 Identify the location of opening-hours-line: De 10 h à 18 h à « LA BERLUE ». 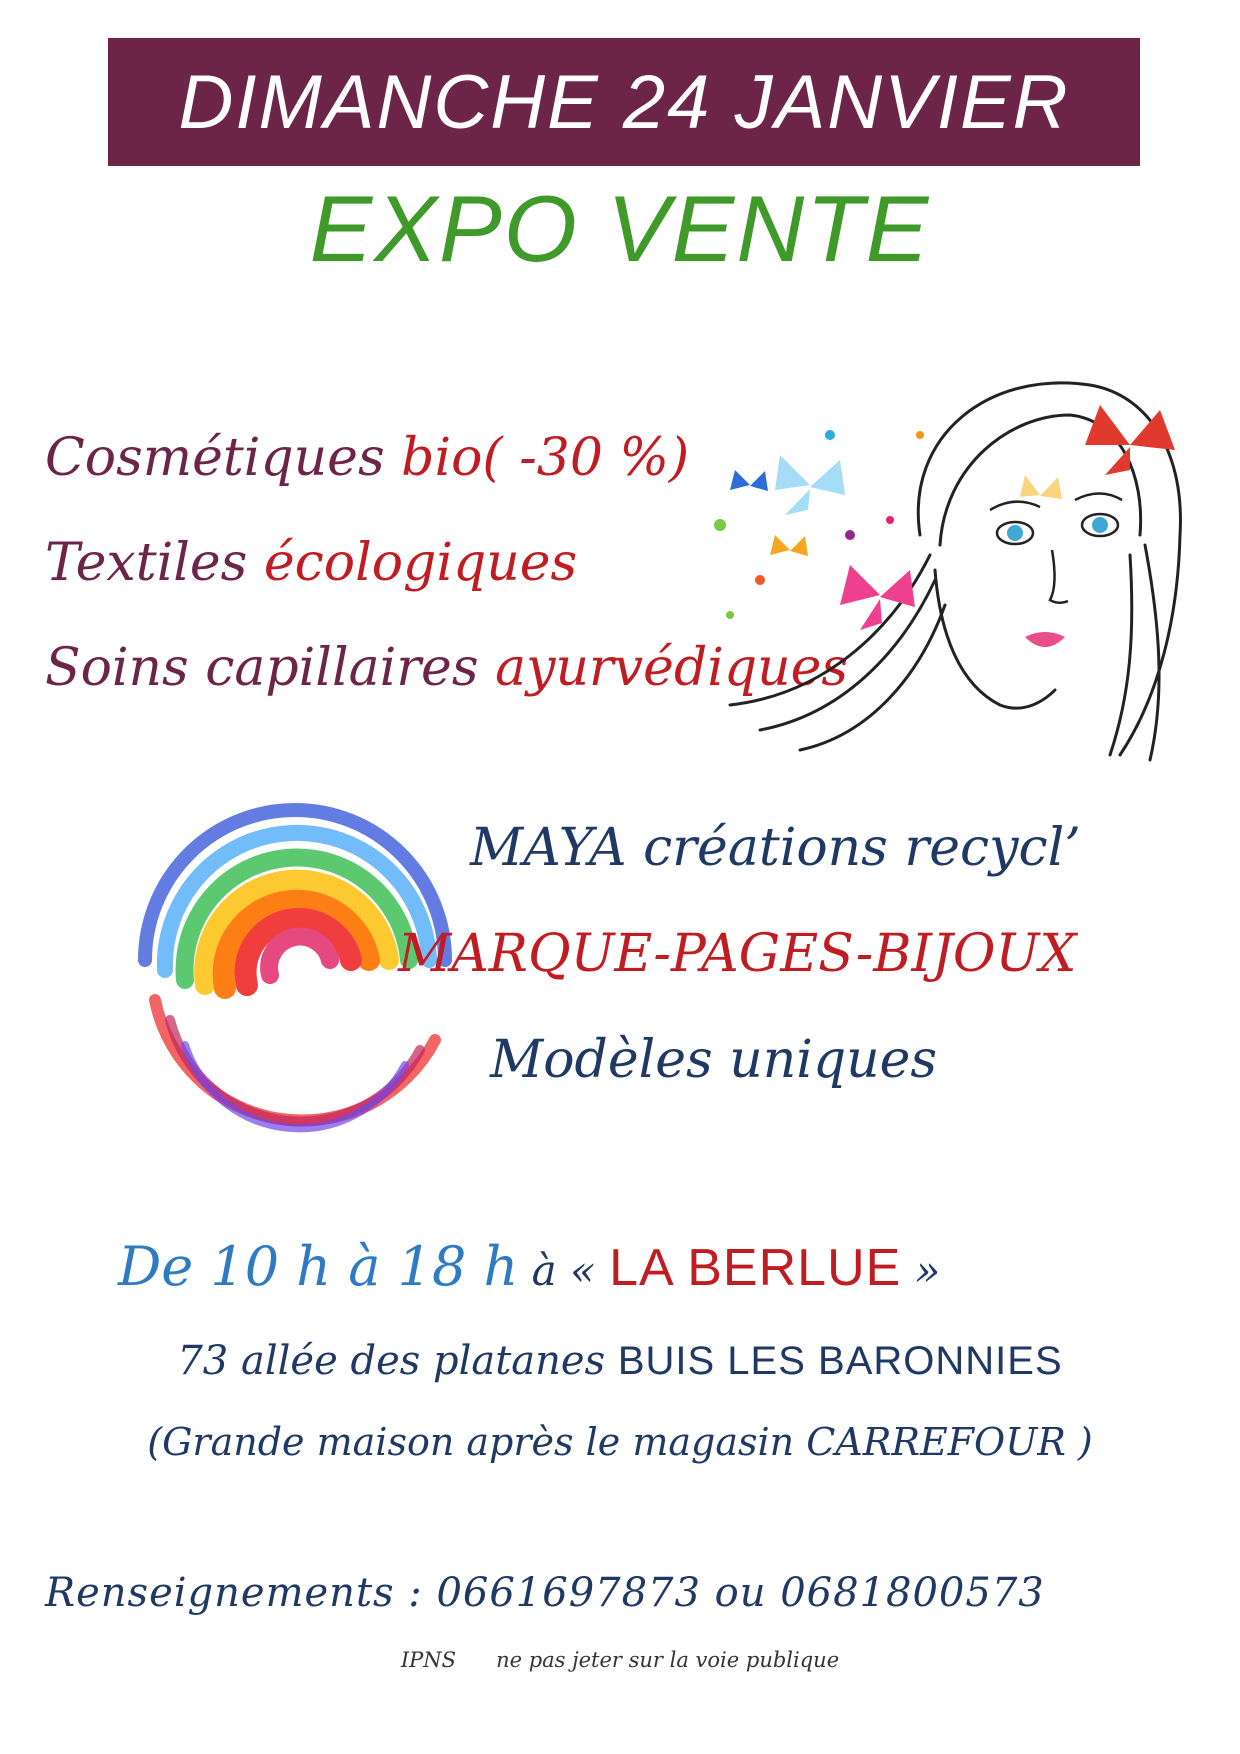
(529, 1266).